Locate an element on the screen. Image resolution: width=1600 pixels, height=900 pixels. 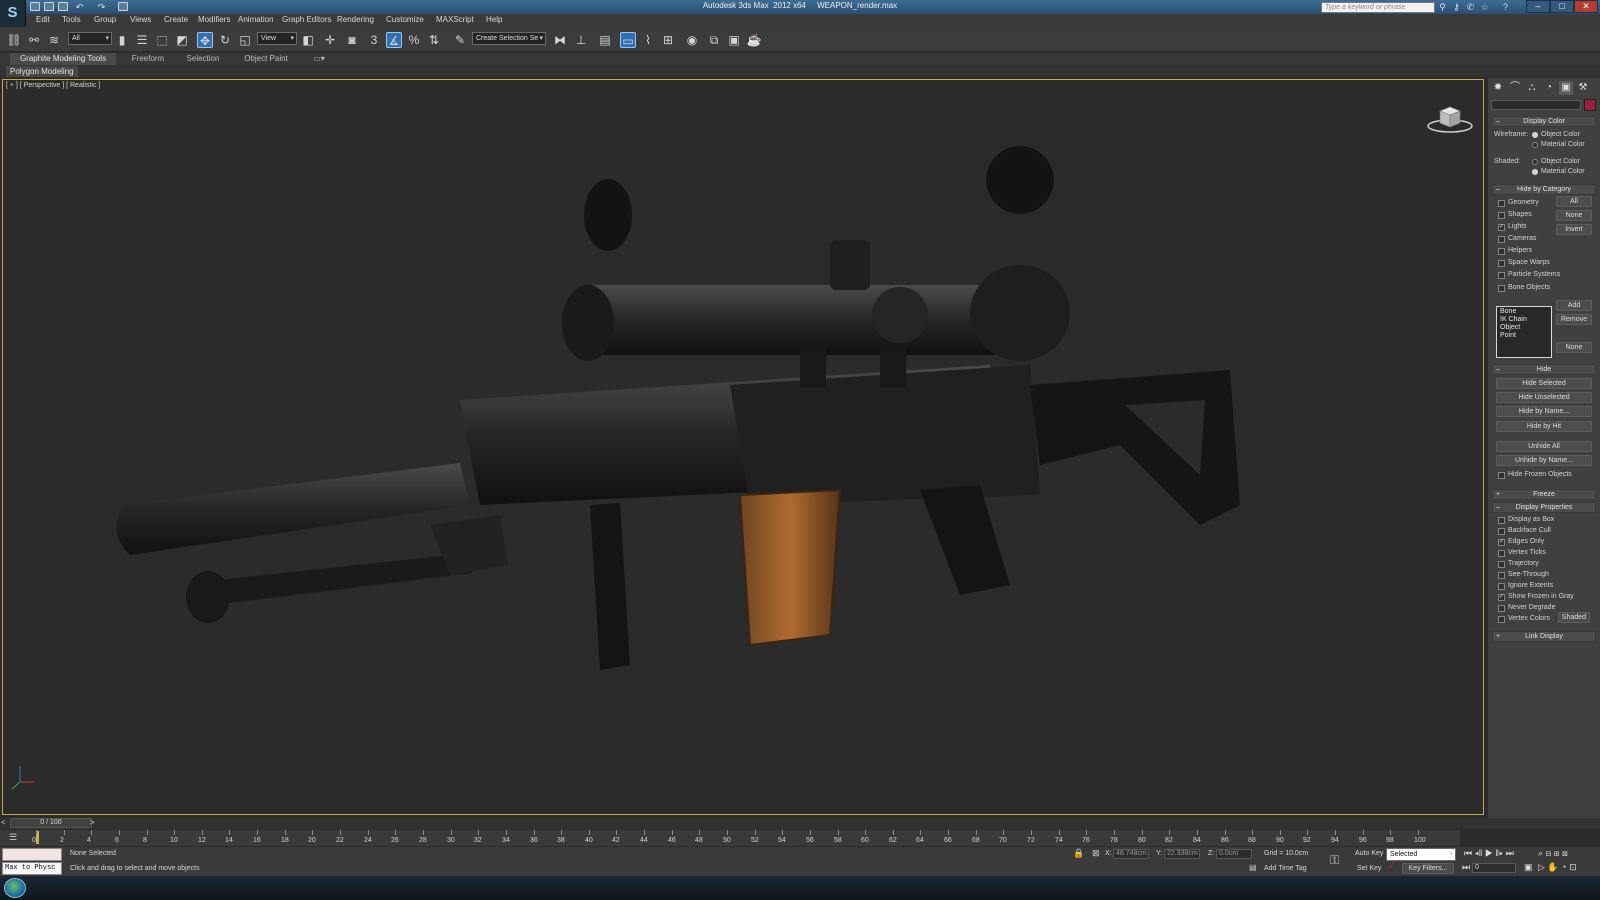
category-none-button: None is located at coordinates (1574, 347).